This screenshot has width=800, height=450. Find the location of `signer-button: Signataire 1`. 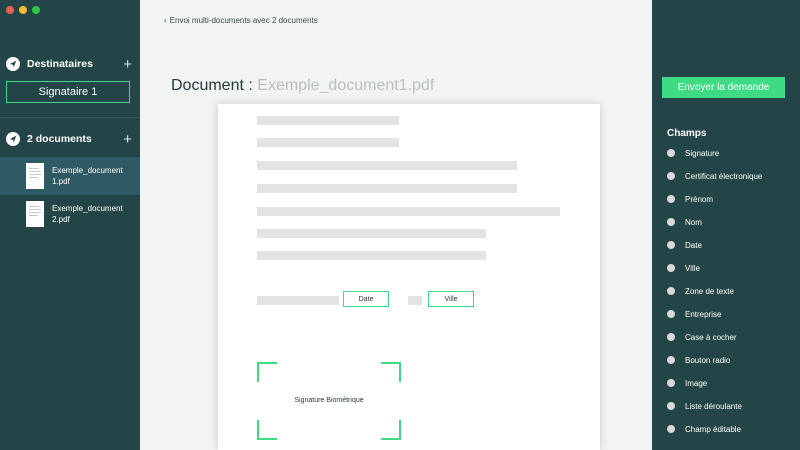

signer-button: Signataire 1 is located at coordinates (68, 92).